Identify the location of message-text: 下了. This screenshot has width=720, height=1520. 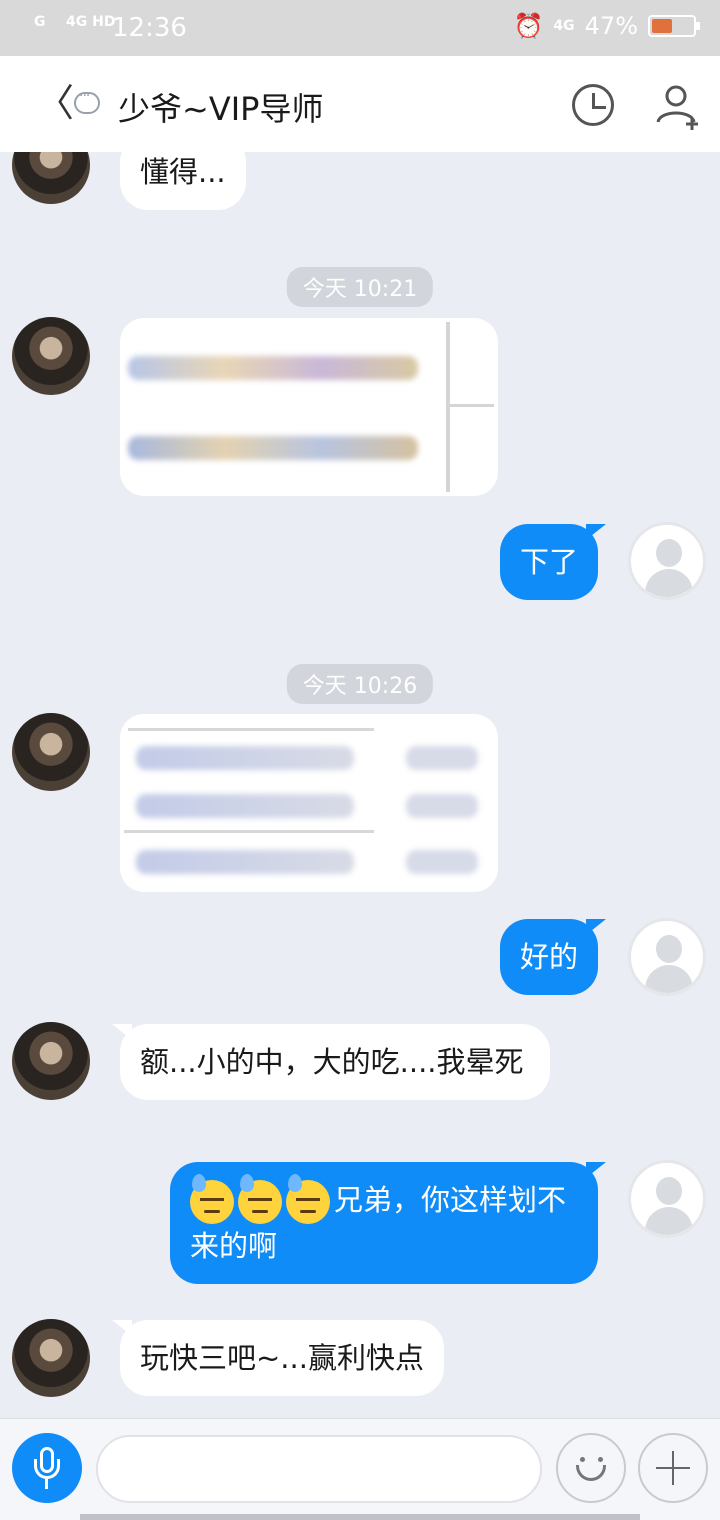
(549, 562).